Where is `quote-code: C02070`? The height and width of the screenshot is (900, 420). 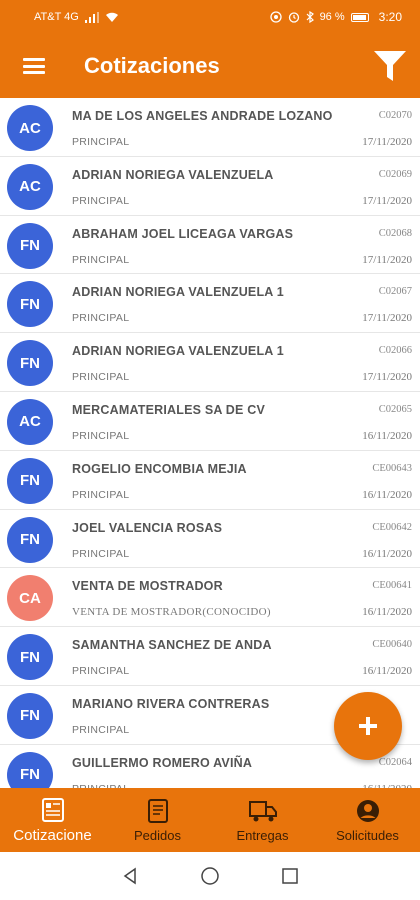
quote-code: C02070 is located at coordinates (395, 115).